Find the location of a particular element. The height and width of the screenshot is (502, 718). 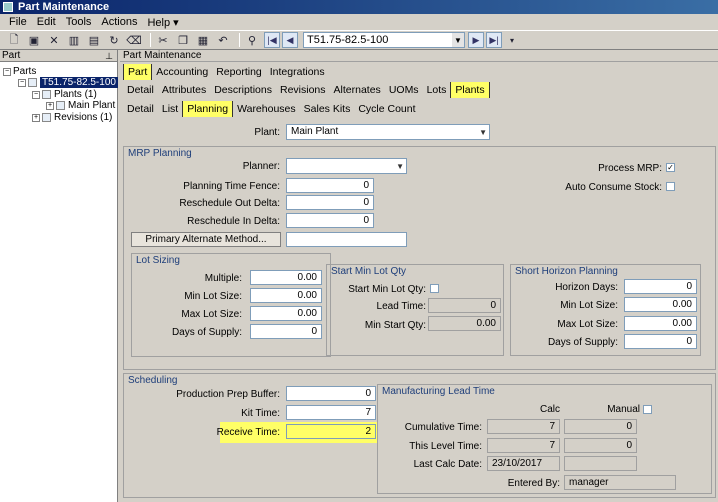

tab-sales-kits: Sales Kits is located at coordinates (327, 109).